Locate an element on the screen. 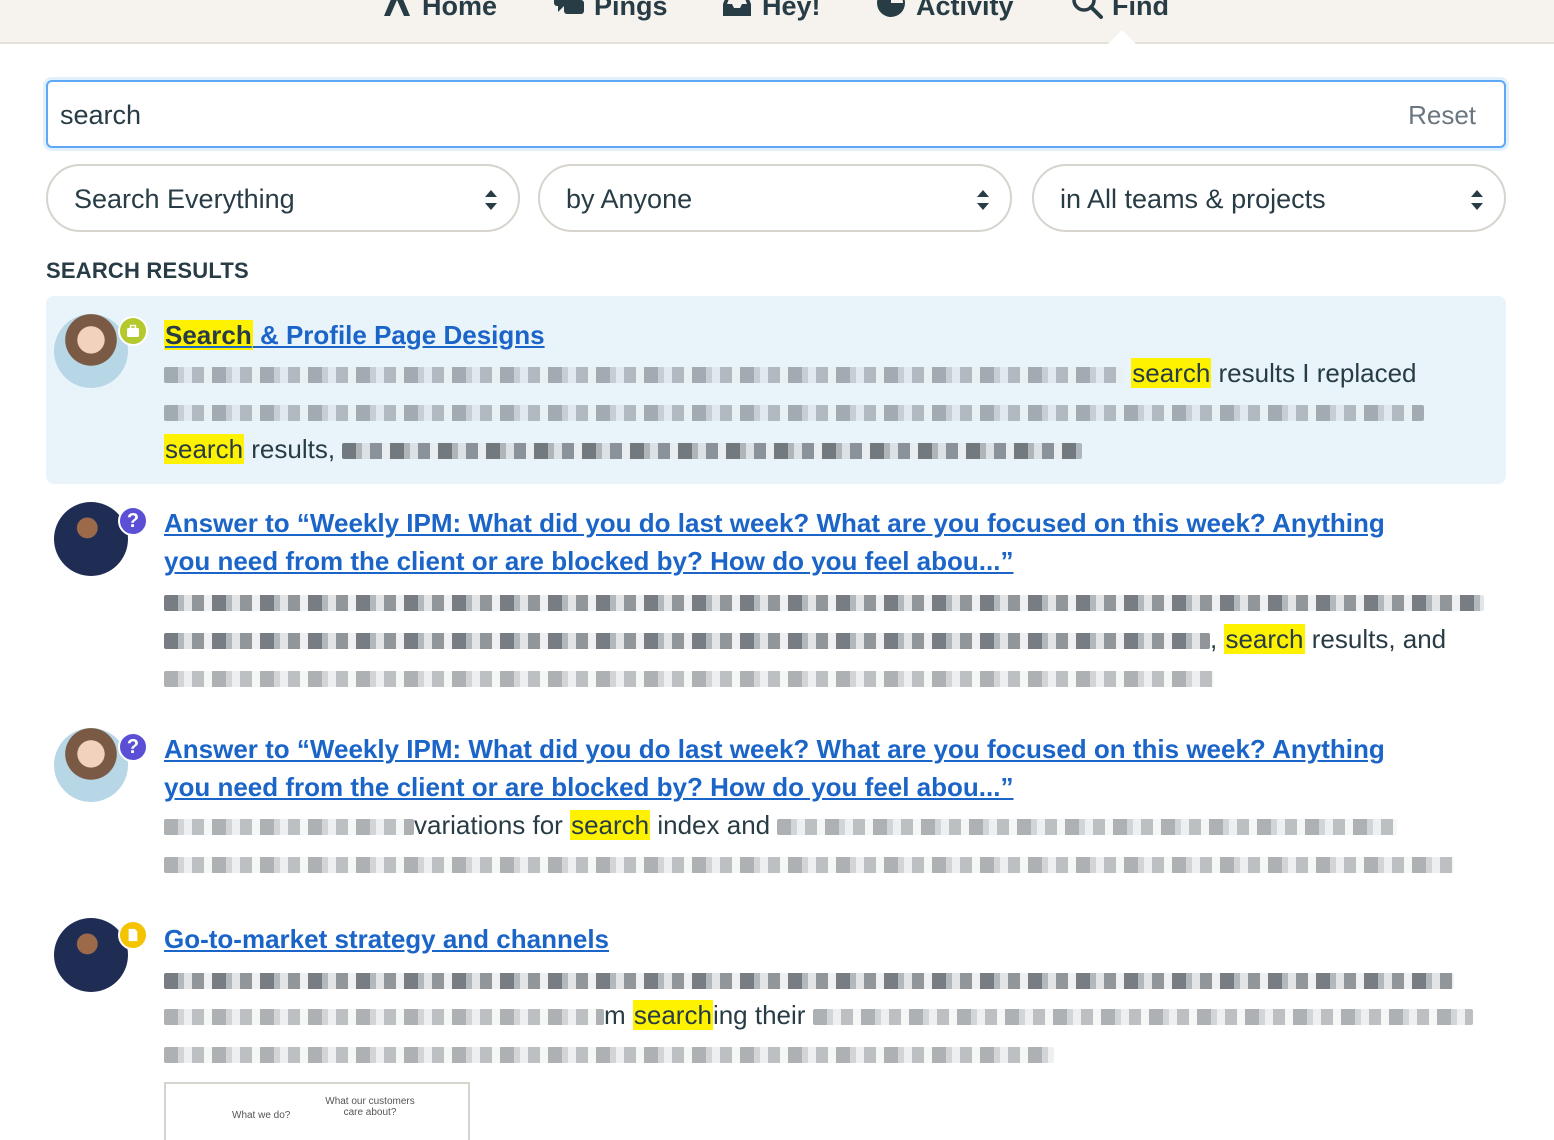 The width and height of the screenshot is (1554, 1140). pie-clock-icon is located at coordinates (891, 13).